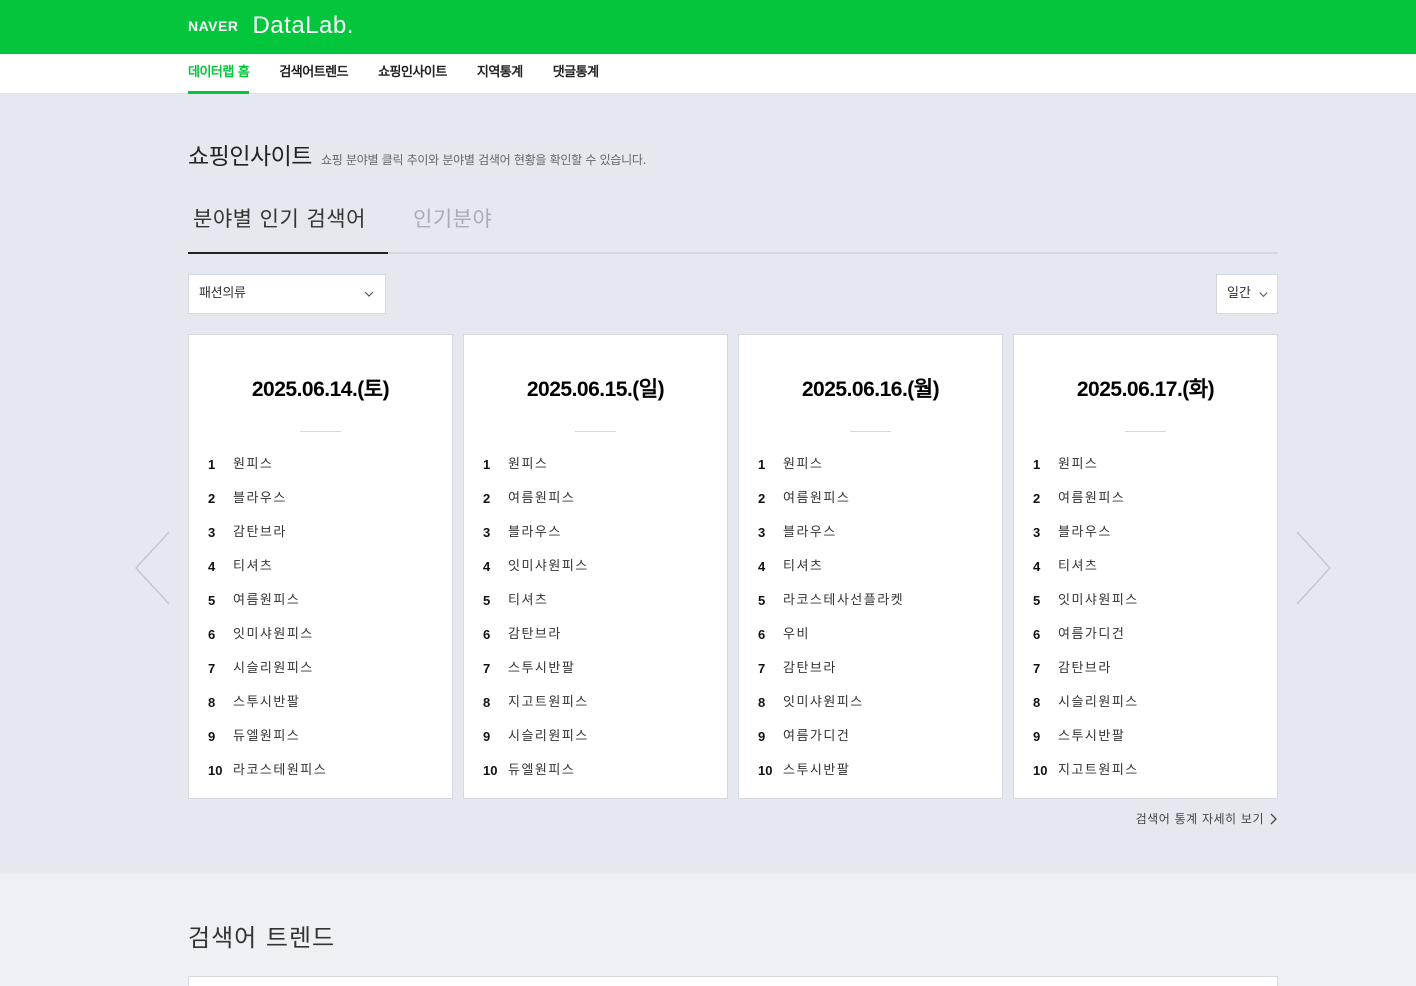 The image size is (1416, 986). I want to click on rank-item: 9 여름가디건, so click(831, 737).